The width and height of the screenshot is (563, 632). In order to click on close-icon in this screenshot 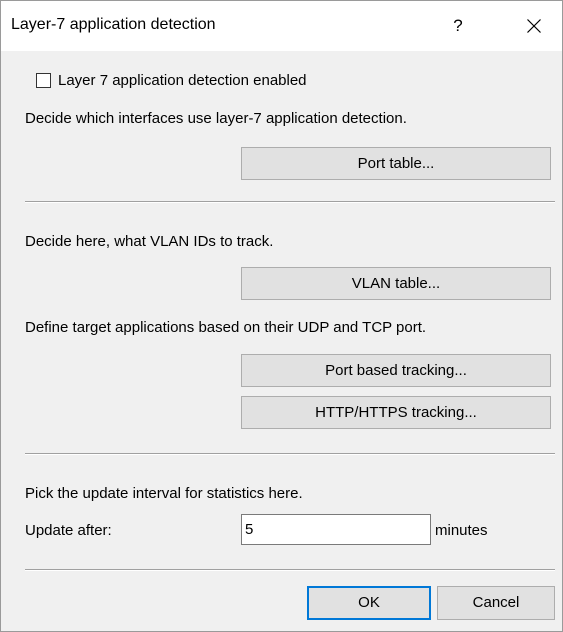, I will do `click(534, 26)`.